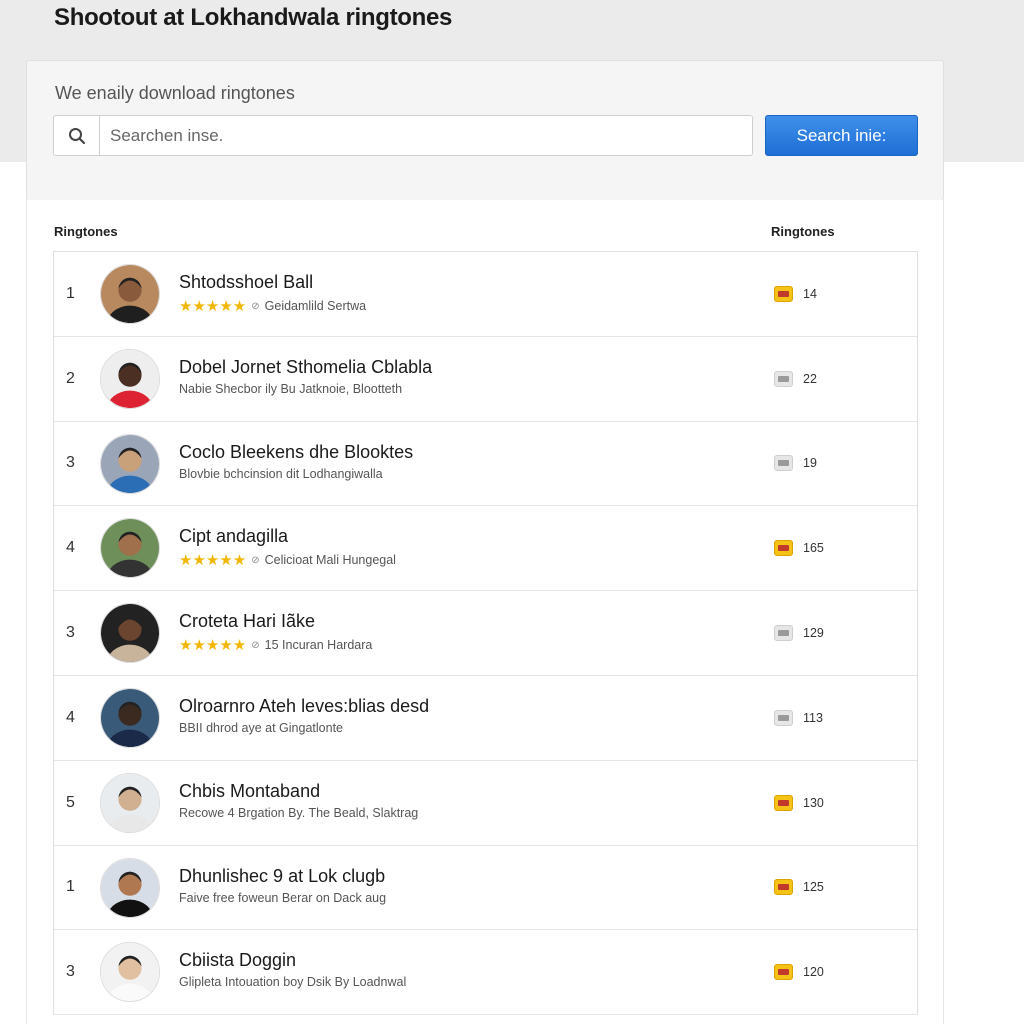  Describe the element at coordinates (798, 718) in the screenshot. I see `download-count: 113` at that location.